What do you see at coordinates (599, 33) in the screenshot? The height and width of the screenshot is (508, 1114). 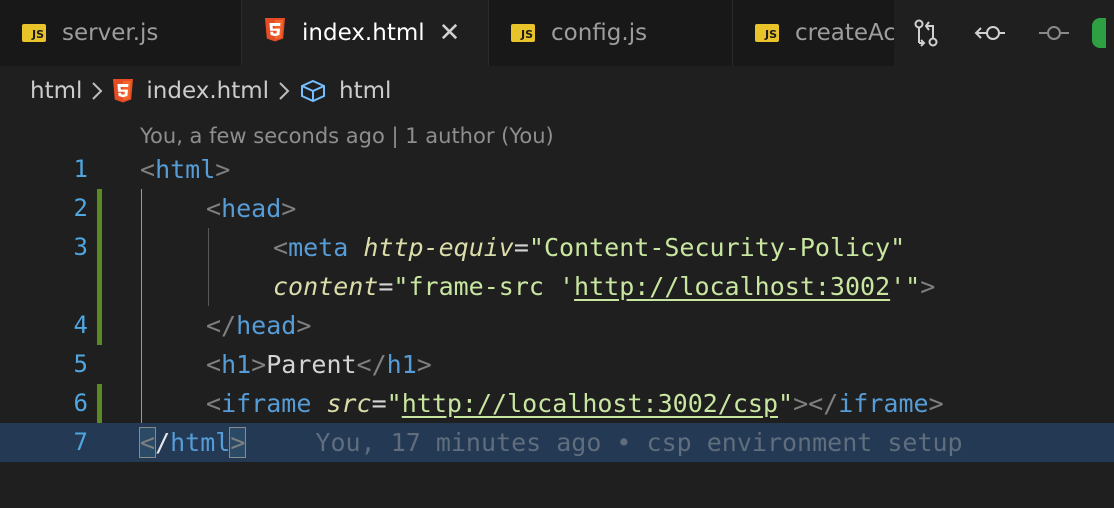 I see `tab-label: config.js` at bounding box center [599, 33].